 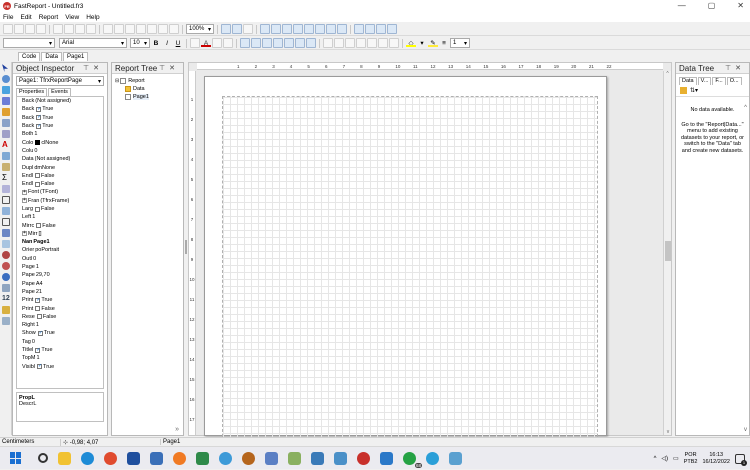 I want to click on text-top-icon, so click(x=289, y=43).